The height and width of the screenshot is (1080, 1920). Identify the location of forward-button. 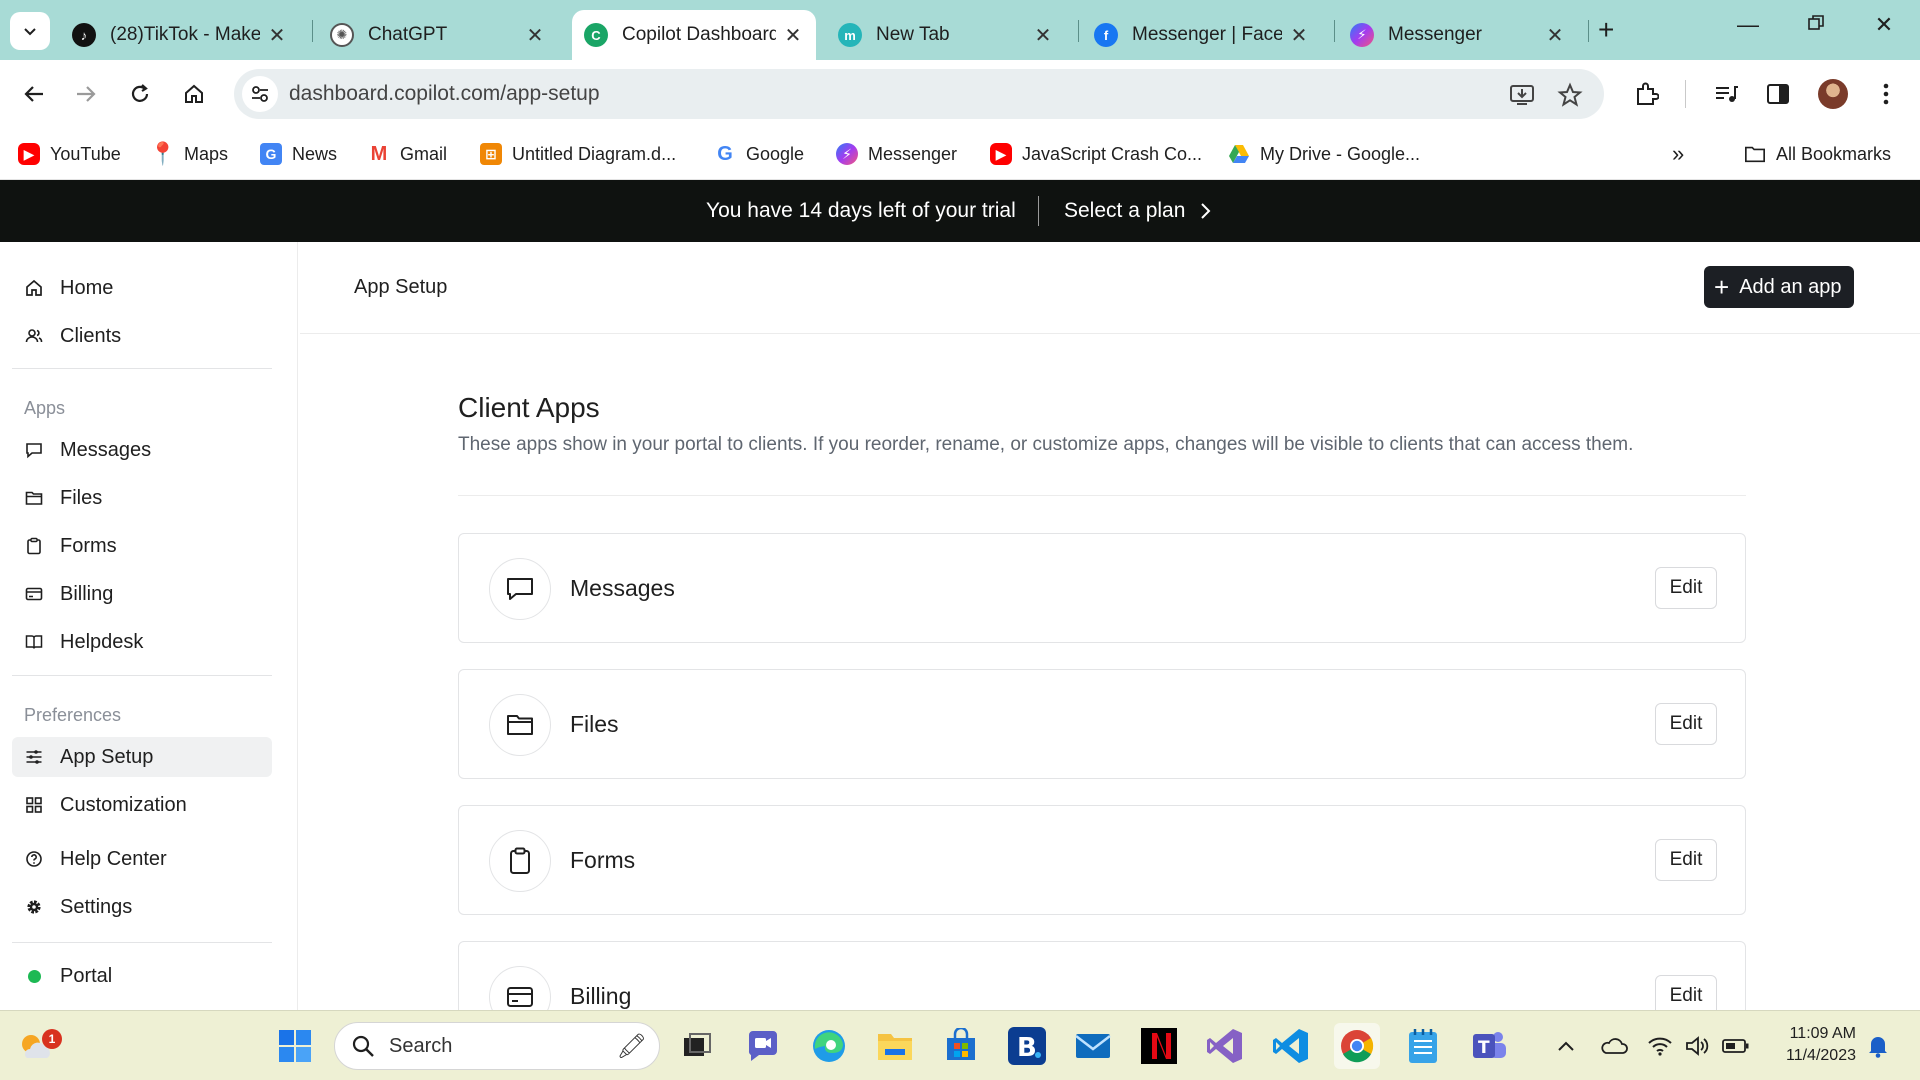
(86, 94).